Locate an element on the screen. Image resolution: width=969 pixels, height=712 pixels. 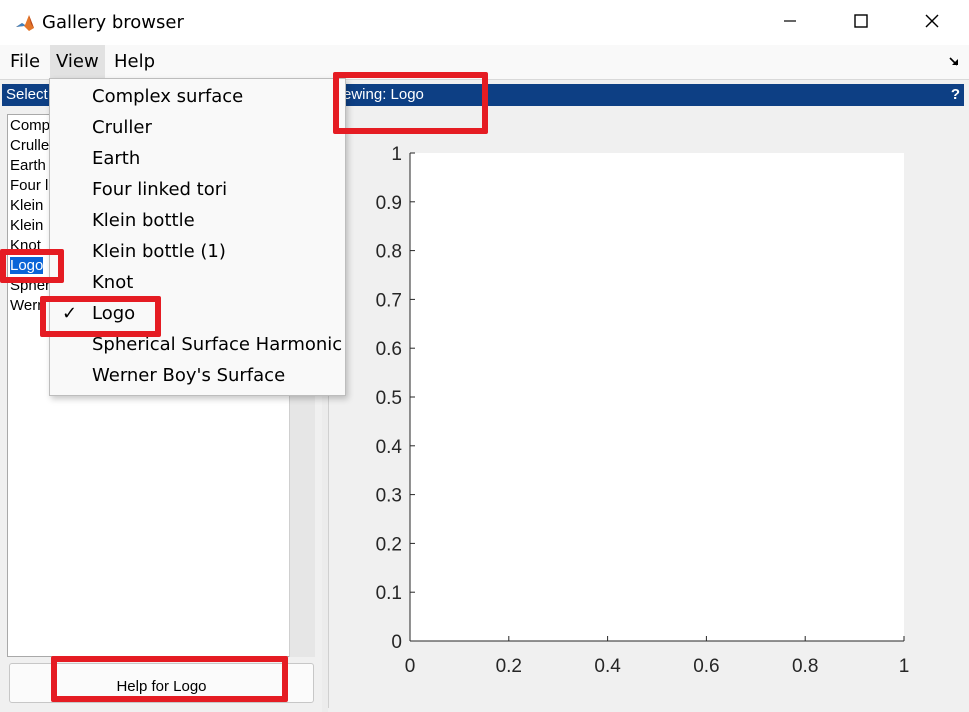
minimize-button is located at coordinates (790, 22).